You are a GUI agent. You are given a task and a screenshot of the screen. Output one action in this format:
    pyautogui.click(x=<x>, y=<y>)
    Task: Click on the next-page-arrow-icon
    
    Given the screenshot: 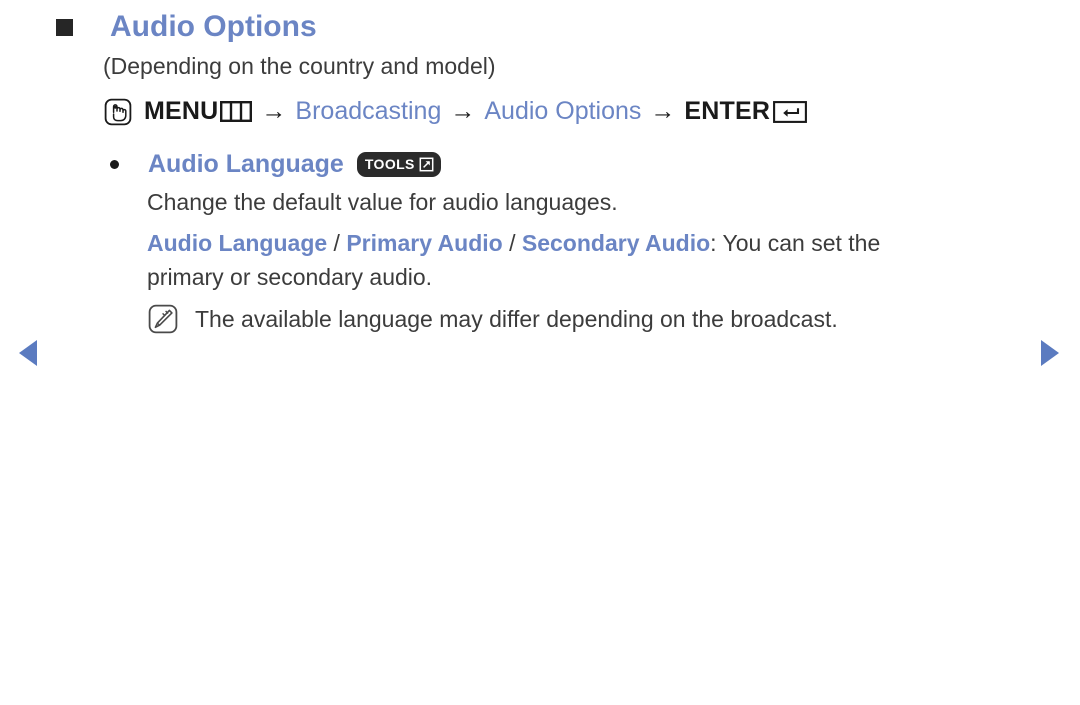 What is the action you would take?
    pyautogui.click(x=1050, y=353)
    